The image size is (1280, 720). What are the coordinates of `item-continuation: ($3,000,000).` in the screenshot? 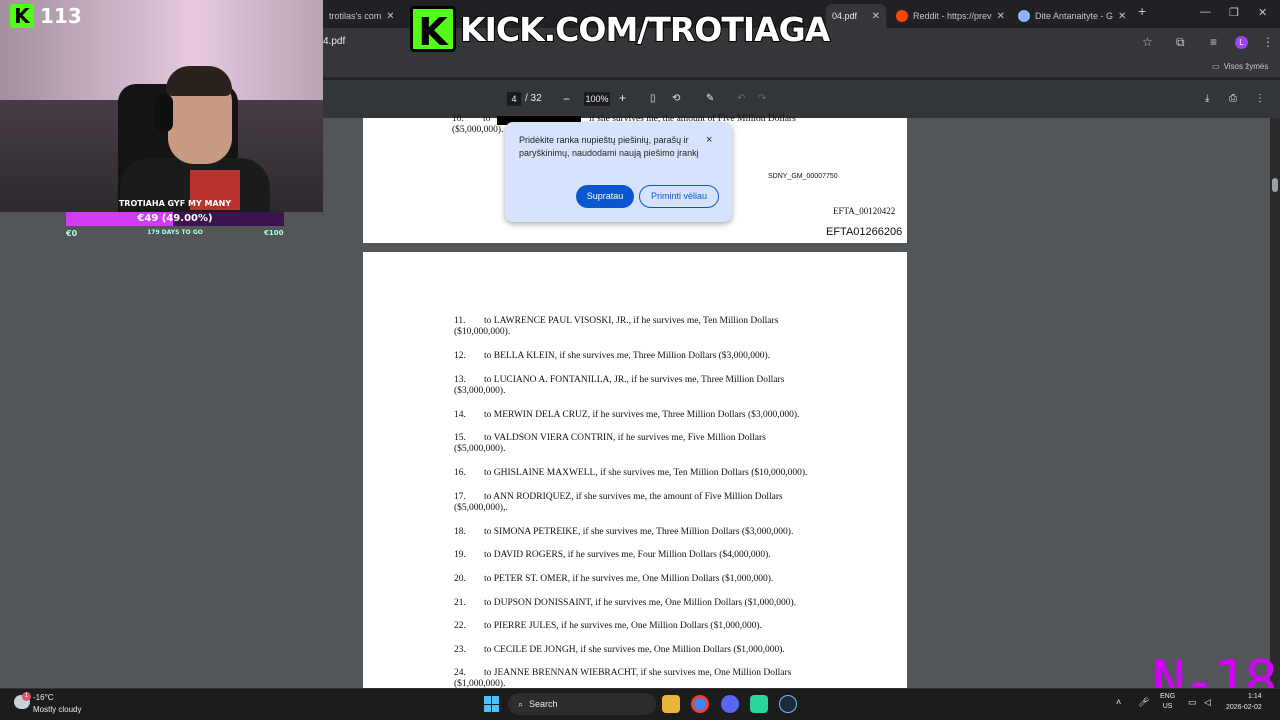 It's located at (480, 390).